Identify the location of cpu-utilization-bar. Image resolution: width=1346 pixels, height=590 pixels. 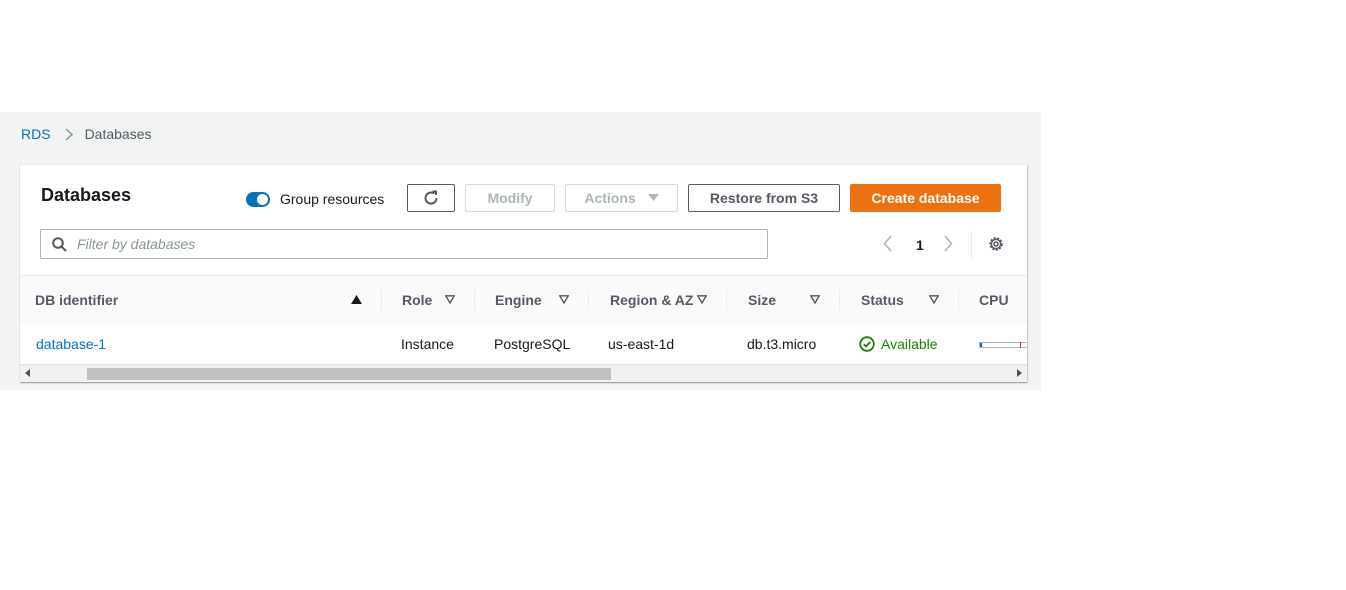
(1003, 345).